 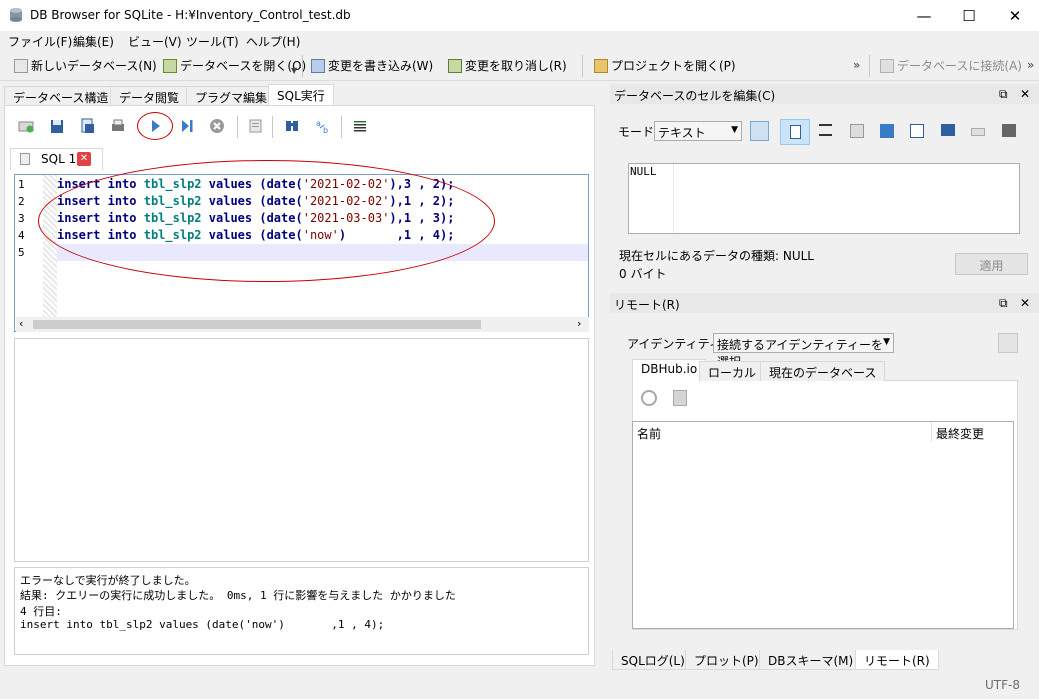 What do you see at coordinates (857, 131) in the screenshot?
I see `import-icon` at bounding box center [857, 131].